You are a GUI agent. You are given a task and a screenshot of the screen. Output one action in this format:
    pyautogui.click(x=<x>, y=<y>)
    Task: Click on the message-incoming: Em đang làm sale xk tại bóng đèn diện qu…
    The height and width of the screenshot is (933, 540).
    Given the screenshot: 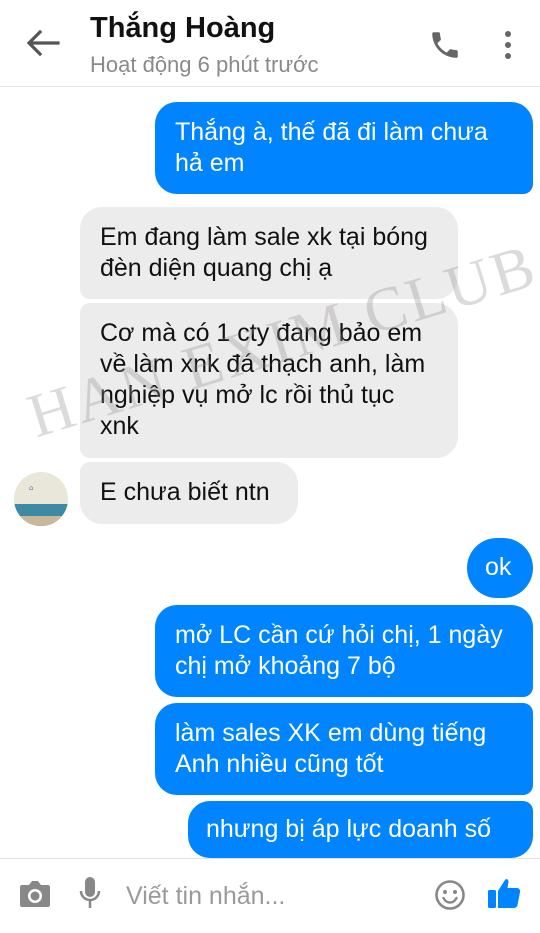 What is the action you would take?
    pyautogui.click(x=269, y=253)
    